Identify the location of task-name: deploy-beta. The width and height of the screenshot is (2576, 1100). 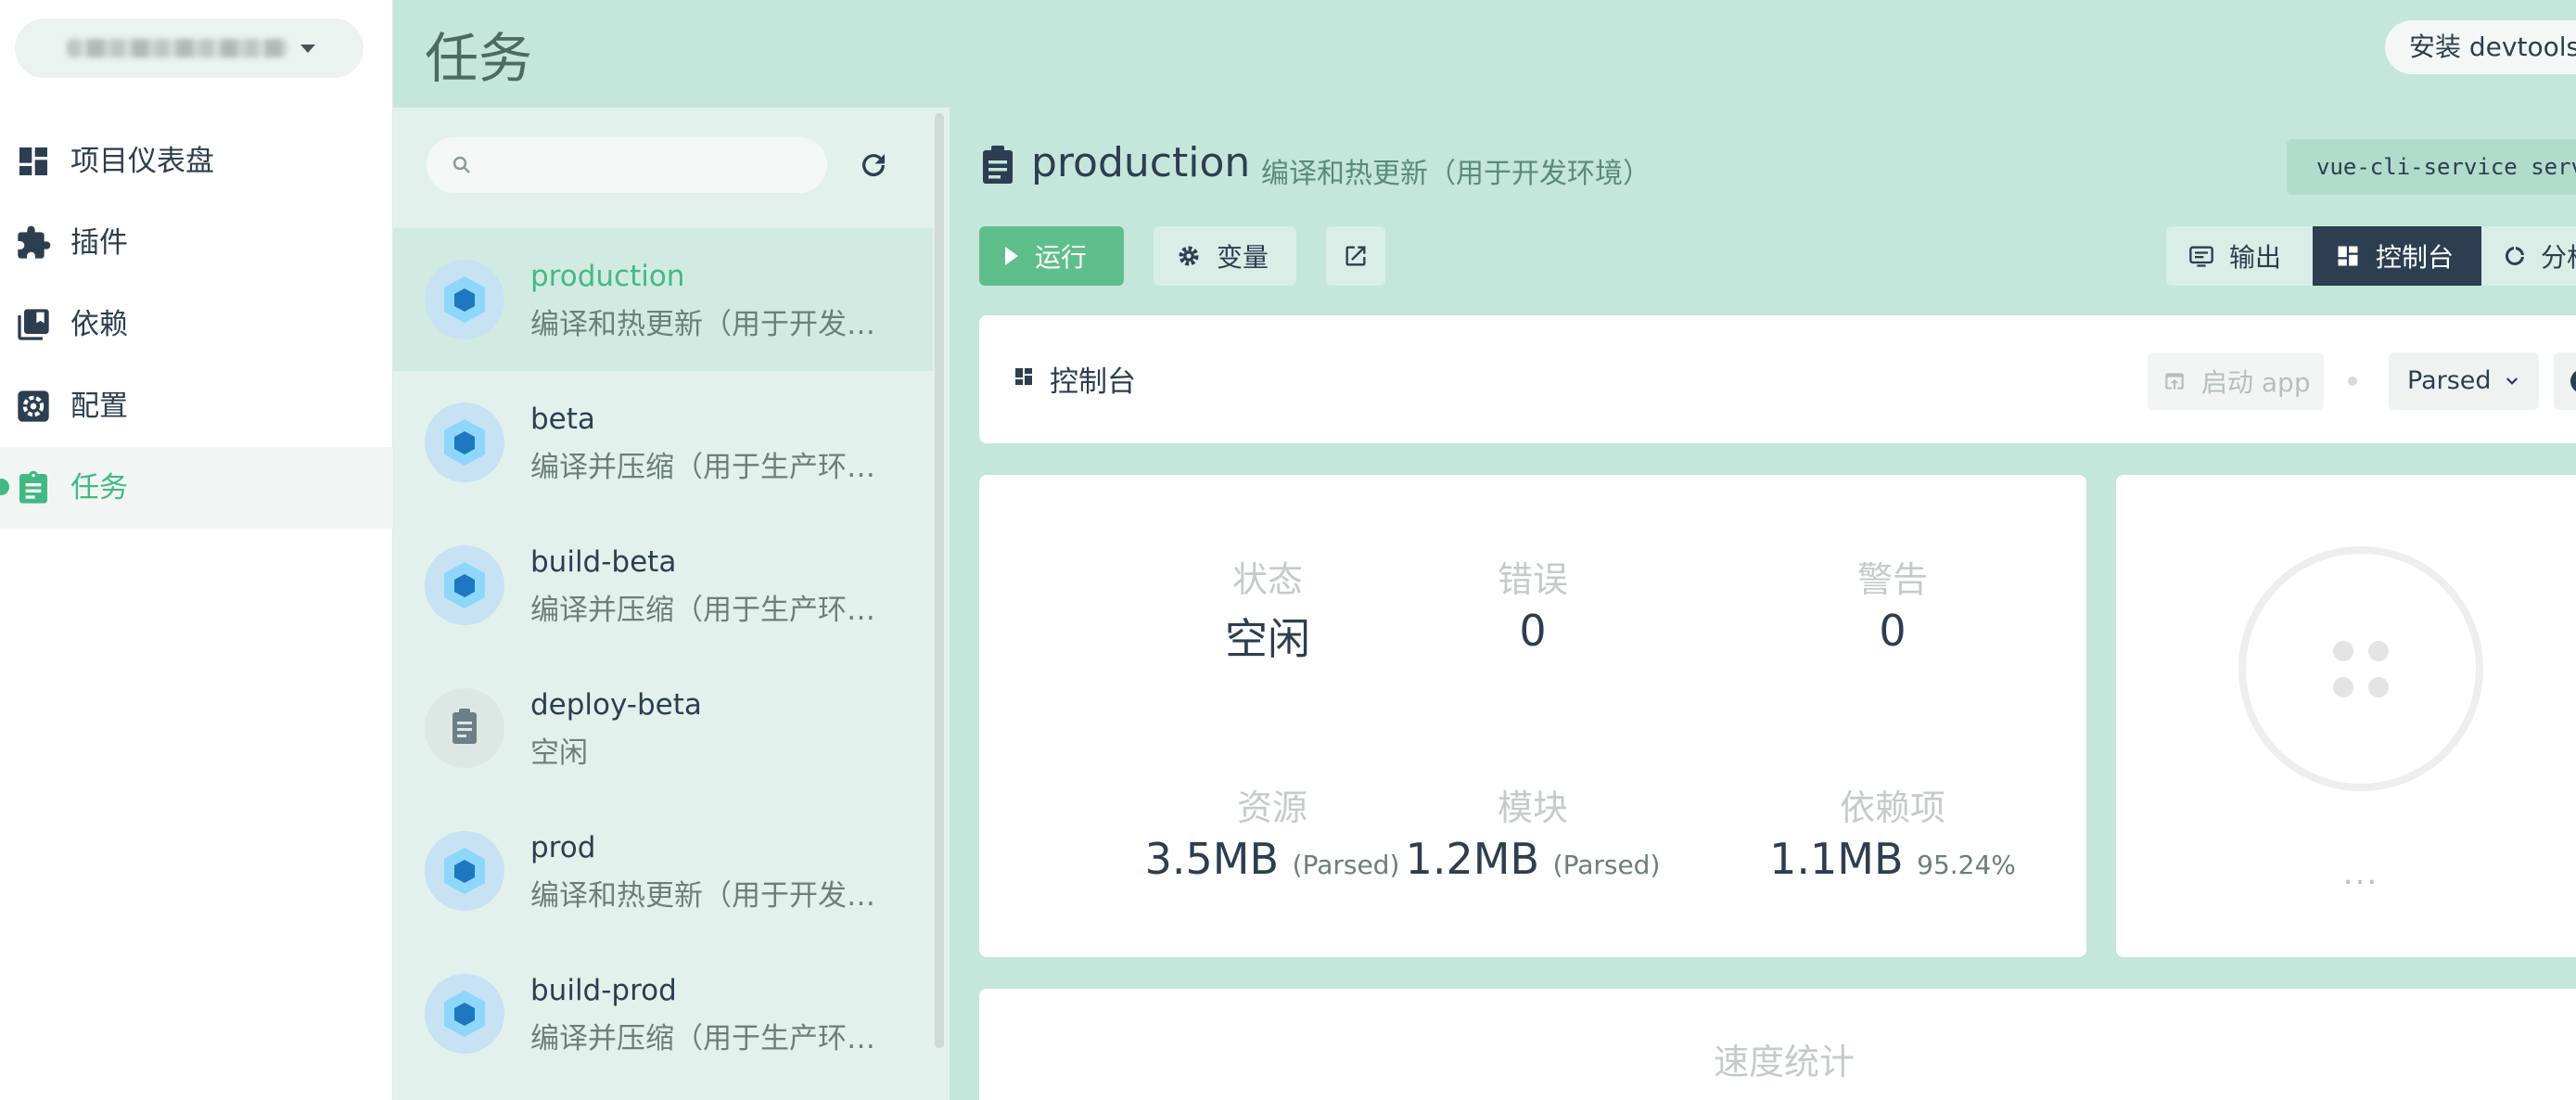
(616, 705).